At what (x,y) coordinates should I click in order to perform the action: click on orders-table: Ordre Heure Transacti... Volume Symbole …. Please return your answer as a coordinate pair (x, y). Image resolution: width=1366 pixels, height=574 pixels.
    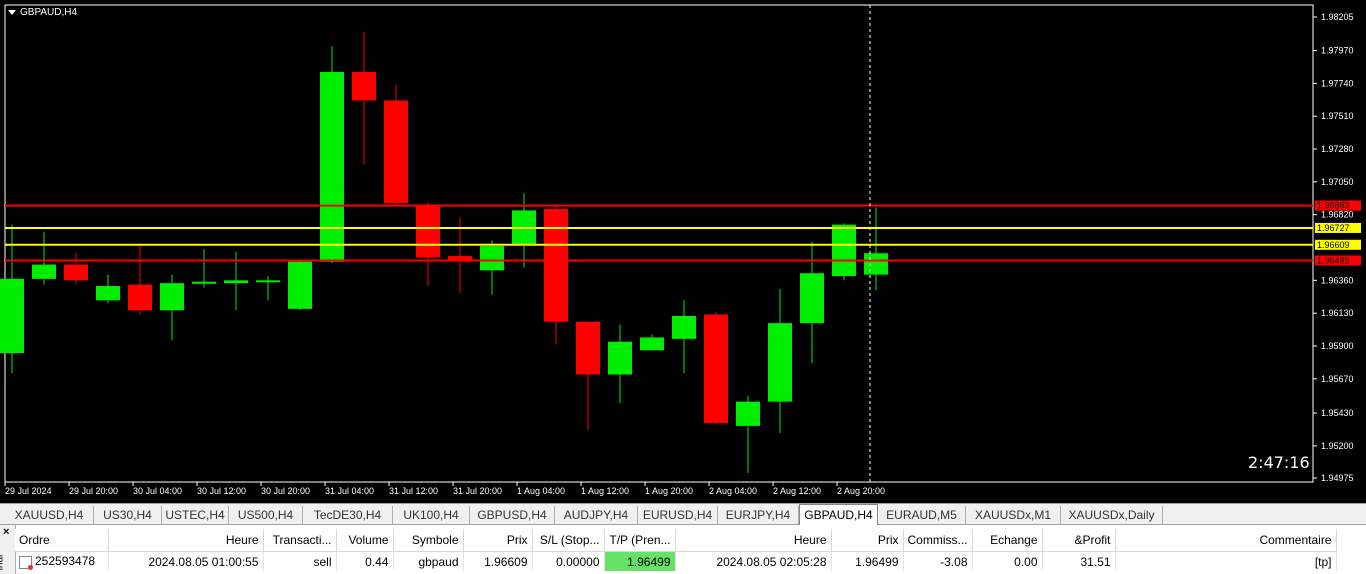
    Looking at the image, I should click on (676, 550).